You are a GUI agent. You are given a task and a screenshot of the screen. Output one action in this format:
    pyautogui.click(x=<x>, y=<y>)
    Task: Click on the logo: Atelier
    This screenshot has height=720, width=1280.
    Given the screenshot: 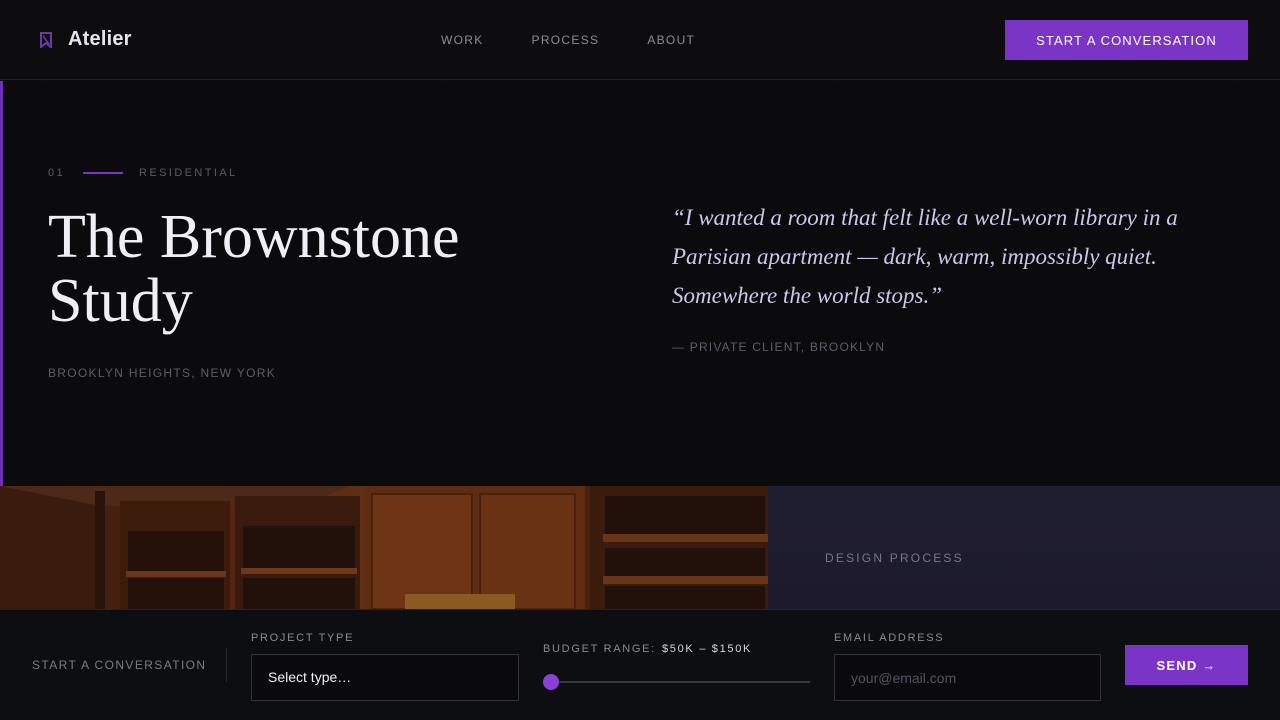 What is the action you would take?
    pyautogui.click(x=86, y=39)
    